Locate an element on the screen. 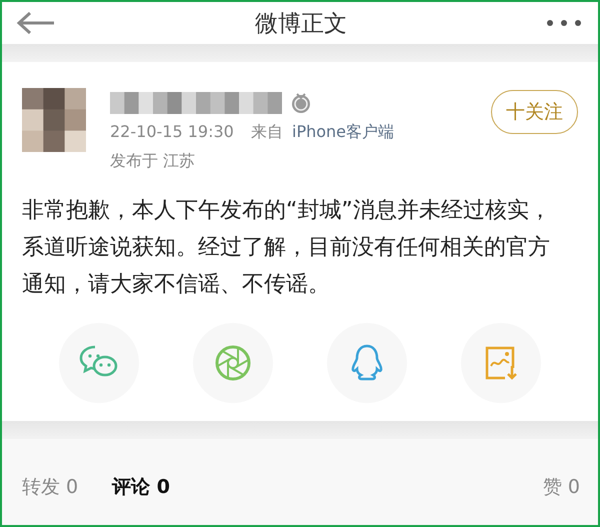 The image size is (600, 527). tab: 赞 0 is located at coordinates (561, 487).